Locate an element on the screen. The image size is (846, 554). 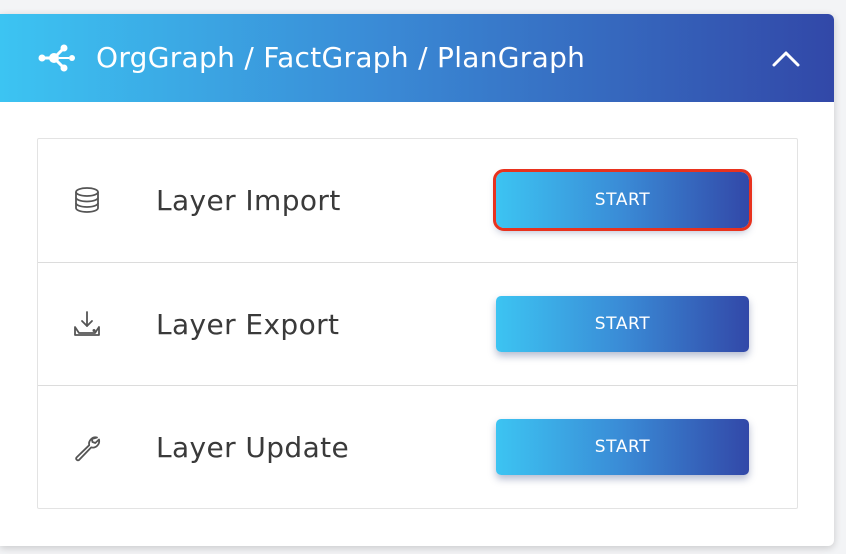
database-icon is located at coordinates (87, 200).